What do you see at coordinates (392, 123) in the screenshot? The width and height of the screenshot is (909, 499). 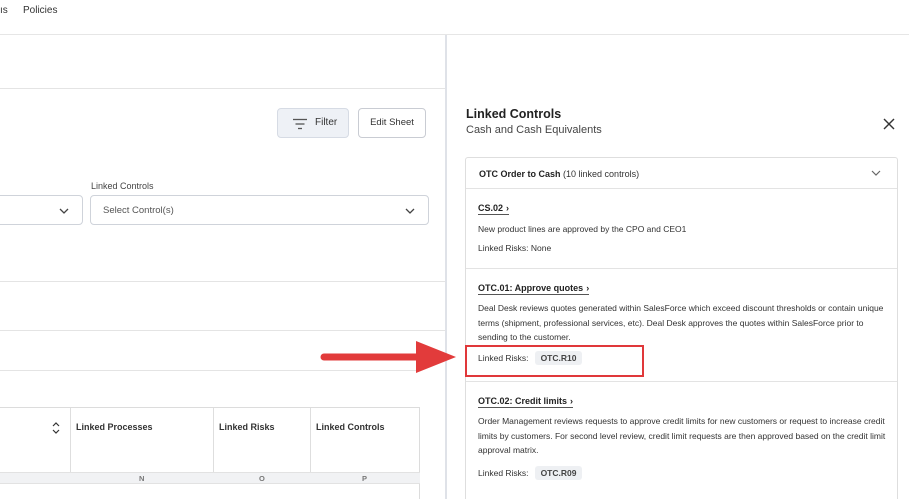 I see `edit-sheet-button: Edit Sheet` at bounding box center [392, 123].